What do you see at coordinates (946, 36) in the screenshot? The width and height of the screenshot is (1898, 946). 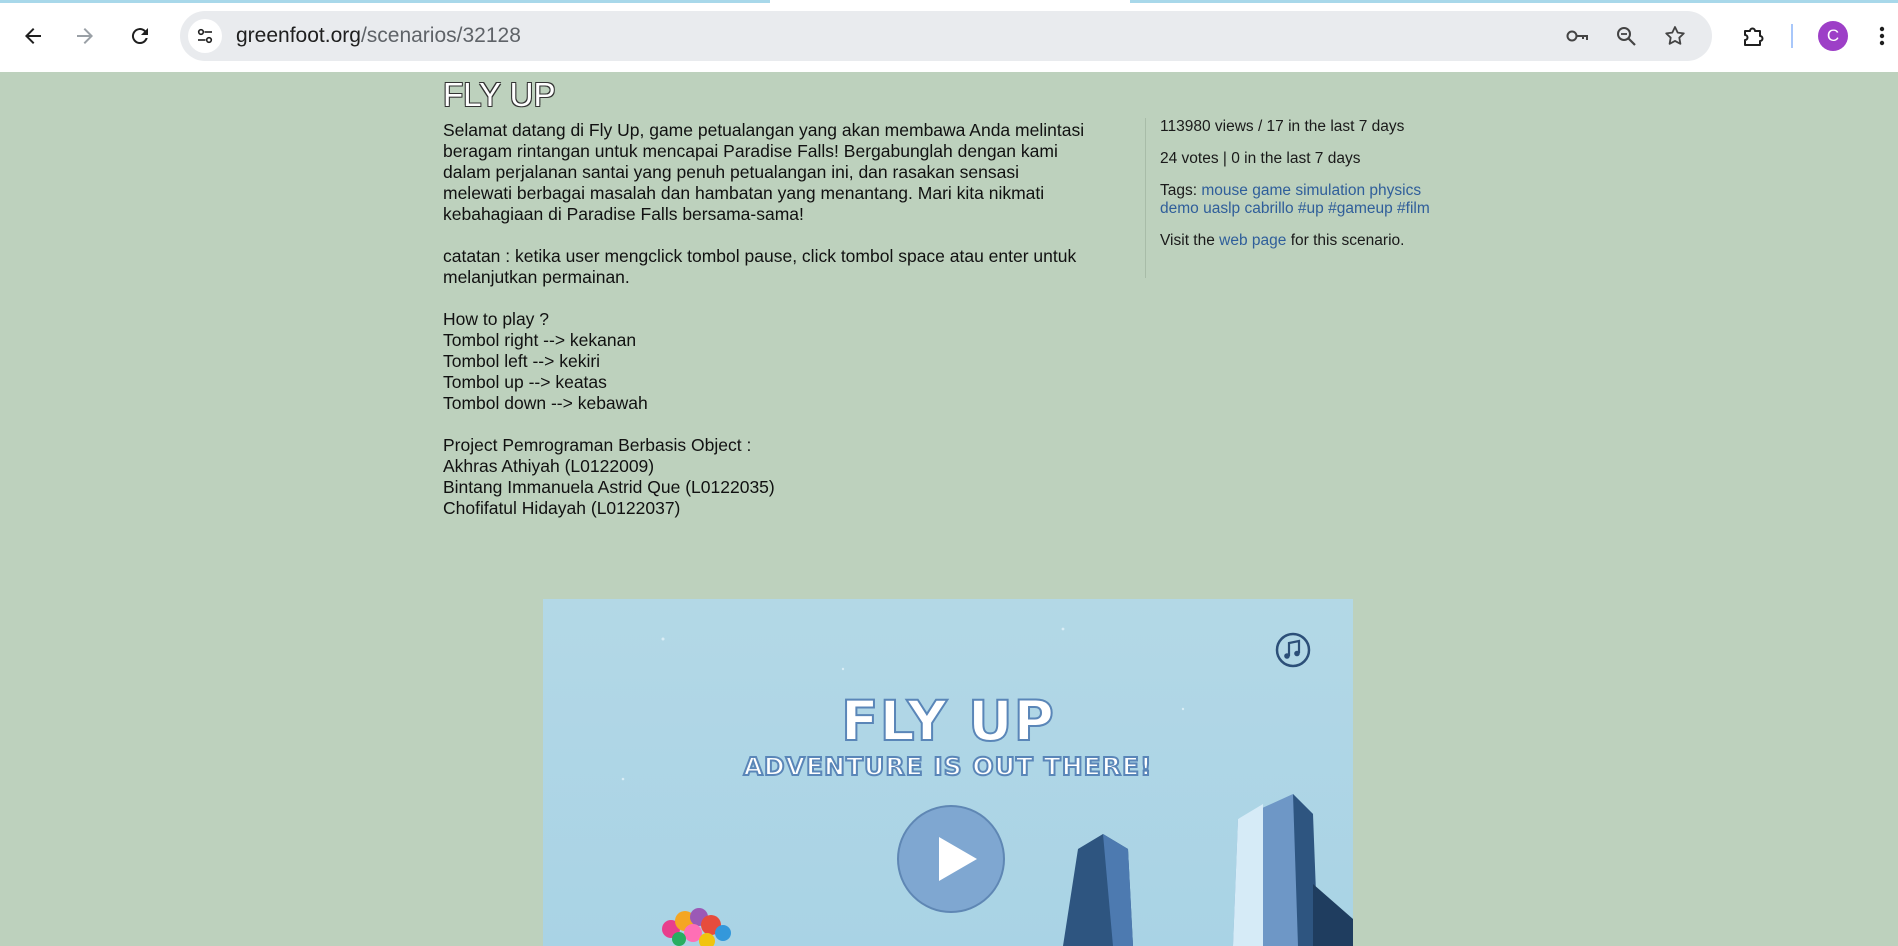 I see `address-bar: greenfoot.org/scenarios/32128` at bounding box center [946, 36].